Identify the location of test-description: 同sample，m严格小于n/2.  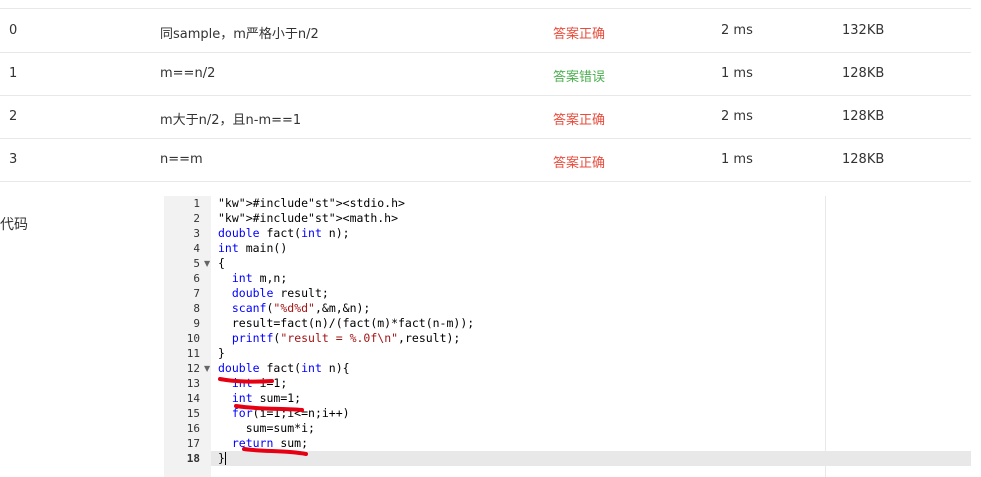
(239, 34).